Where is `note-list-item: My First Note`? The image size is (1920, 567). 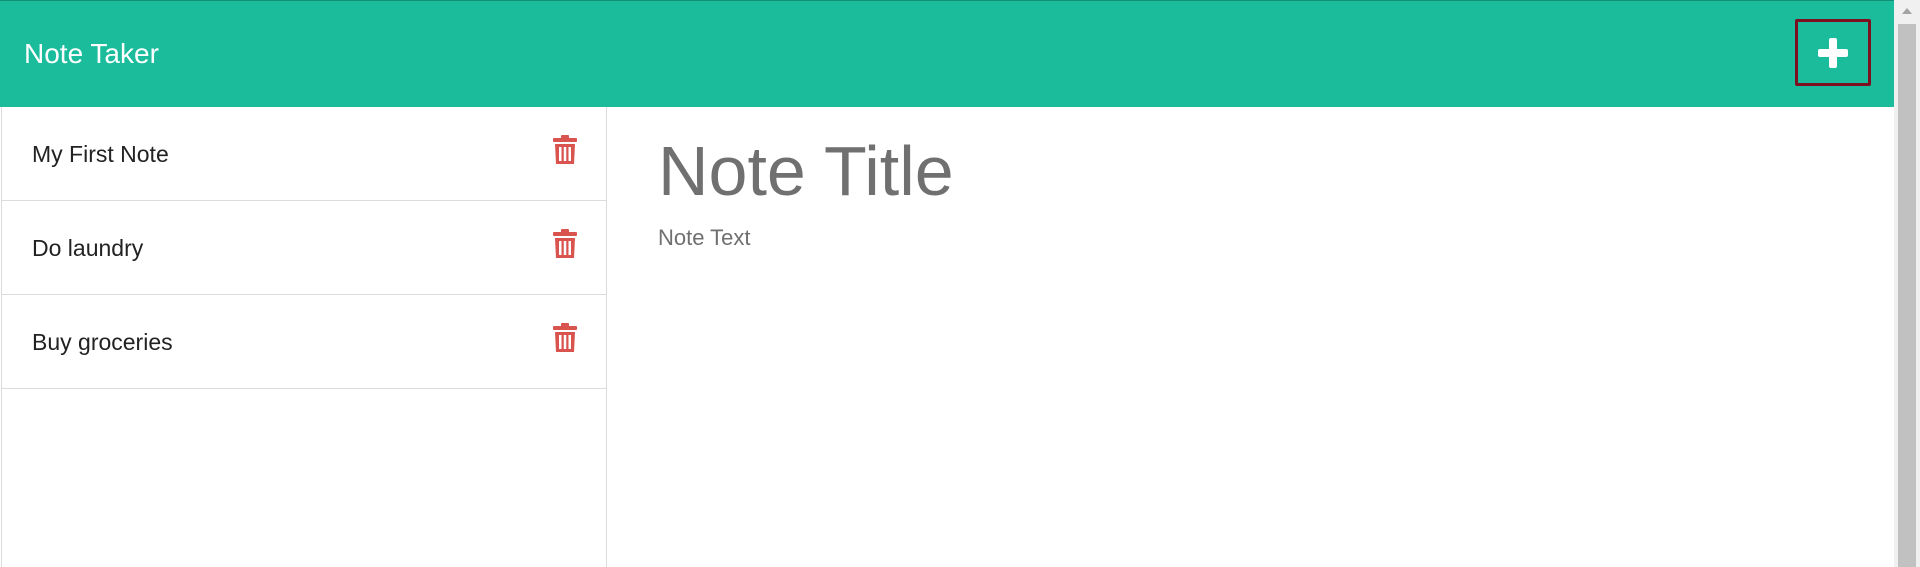 note-list-item: My First Note is located at coordinates (304, 154).